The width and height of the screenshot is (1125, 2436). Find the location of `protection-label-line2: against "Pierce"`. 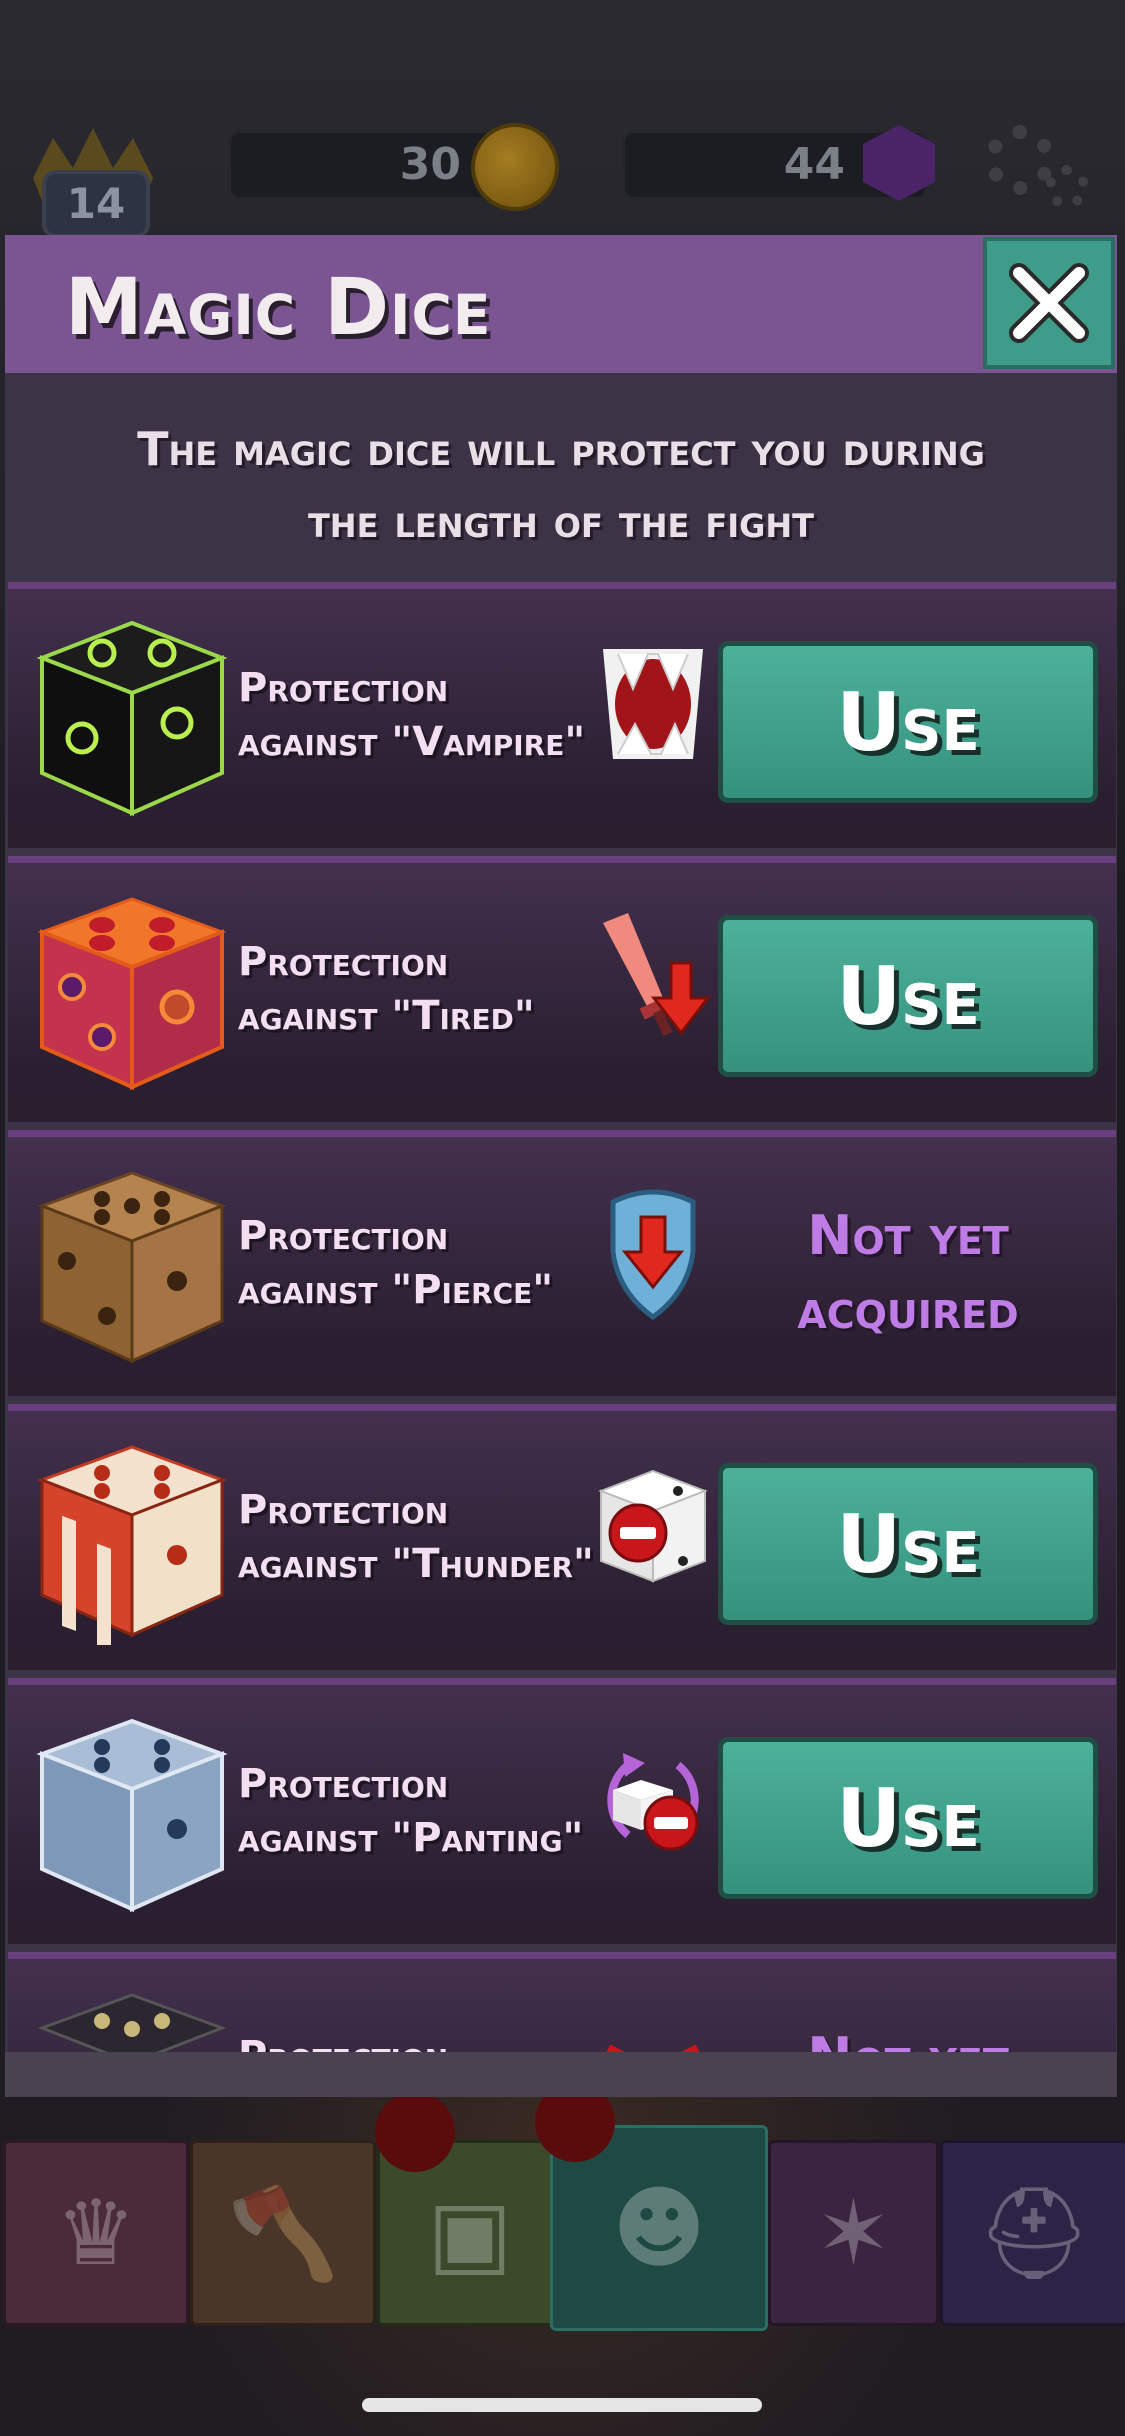

protection-label-line2: against "Pierce" is located at coordinates (396, 1290).